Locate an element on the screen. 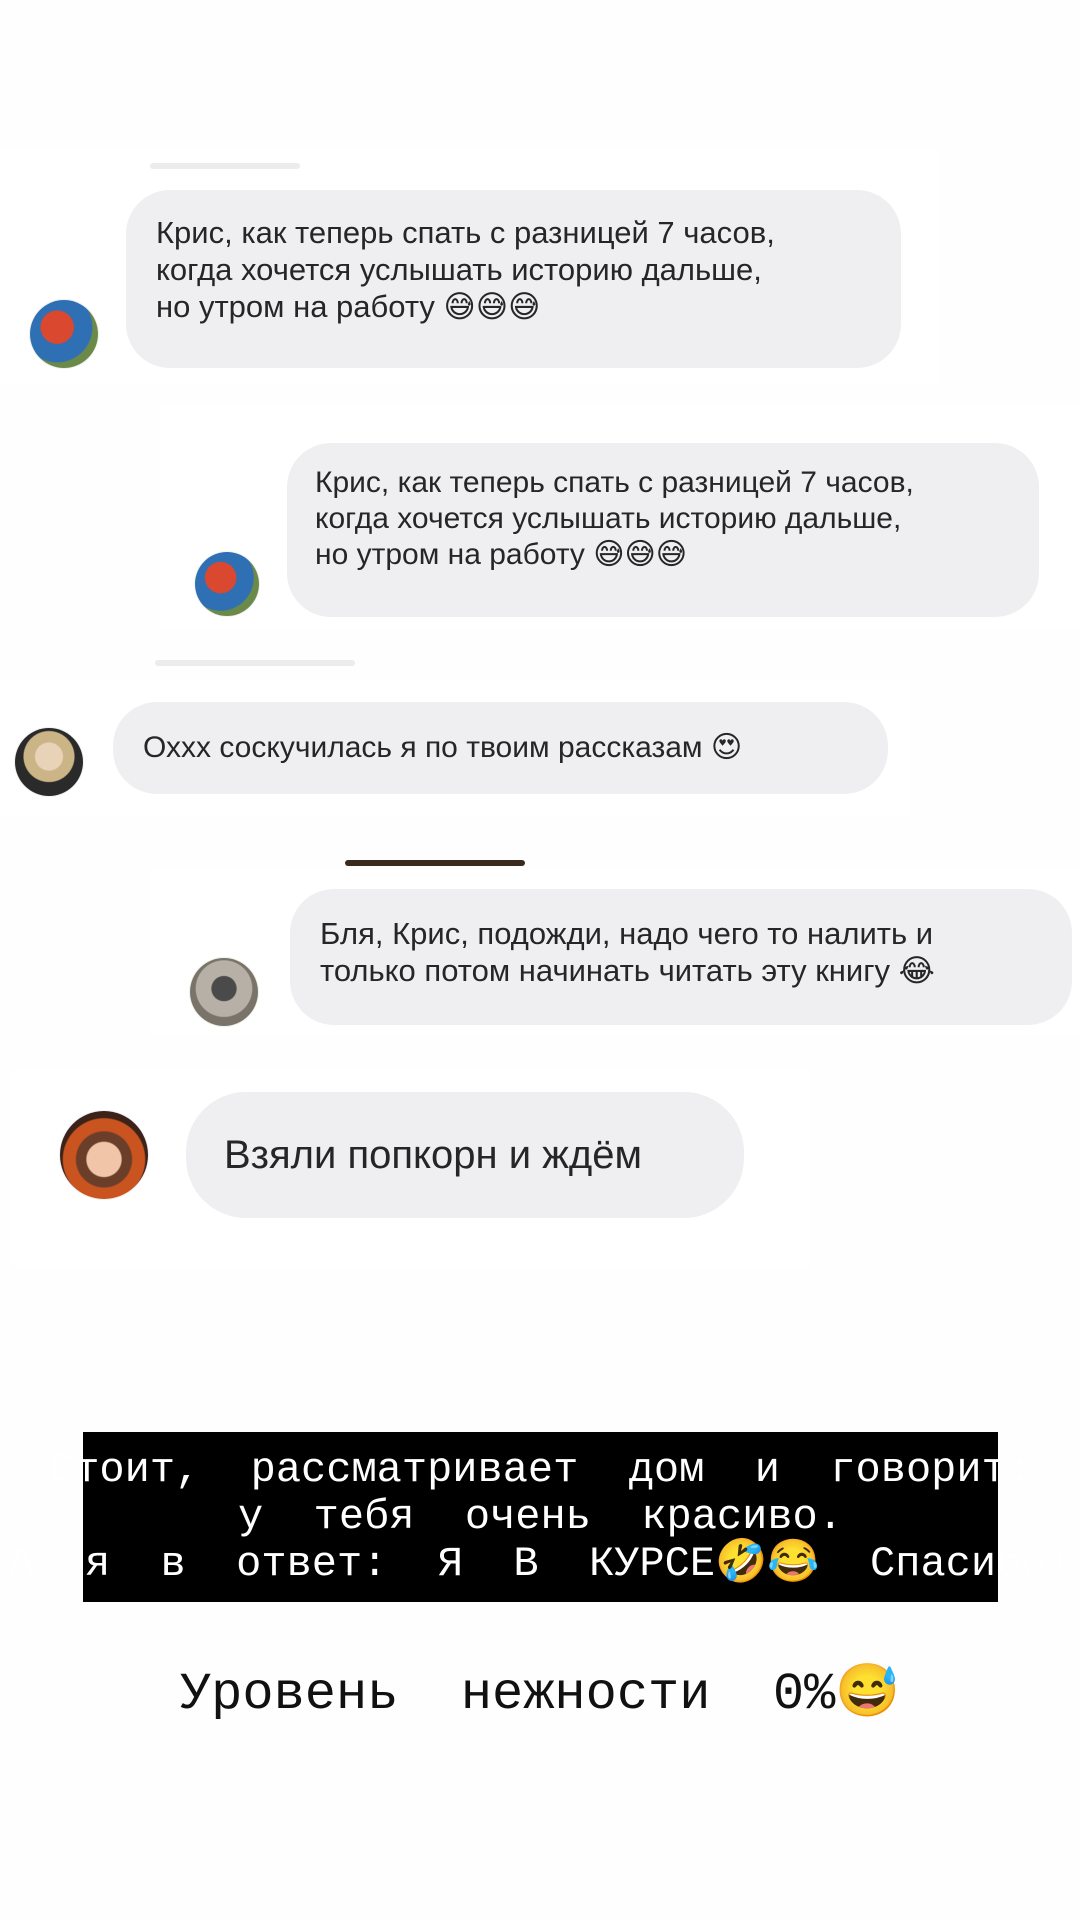 The height and width of the screenshot is (1920, 1080). caption-line: А я в ответ: Я В КУРСЕ🤣😂 Спасибо! is located at coordinates (540, 1563).